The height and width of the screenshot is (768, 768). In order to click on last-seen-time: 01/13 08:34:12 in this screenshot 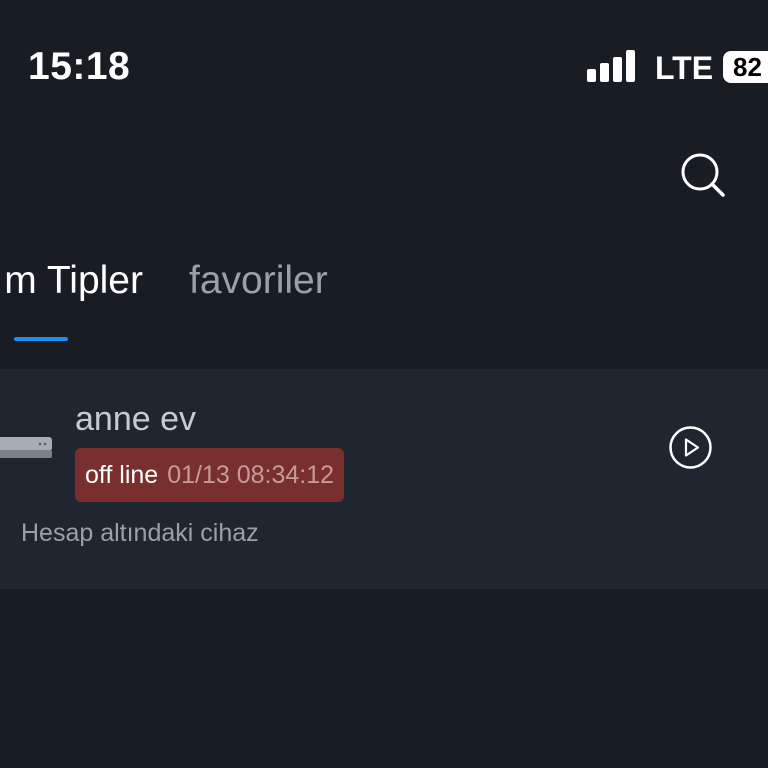, I will do `click(251, 474)`.